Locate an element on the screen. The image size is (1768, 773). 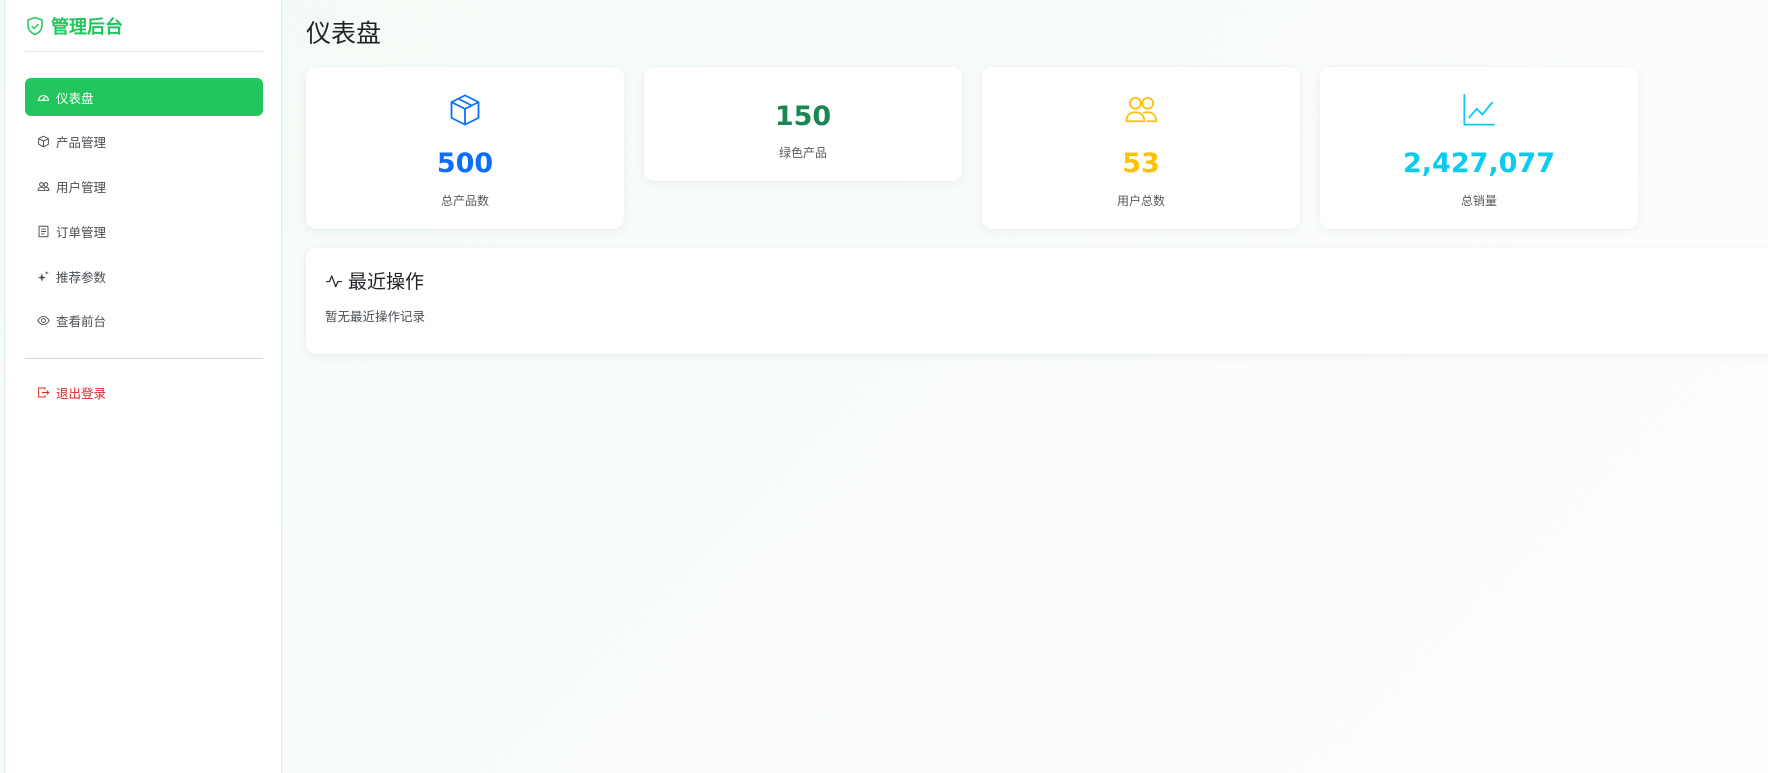
stat-label: 总销量 is located at coordinates (1478, 201).